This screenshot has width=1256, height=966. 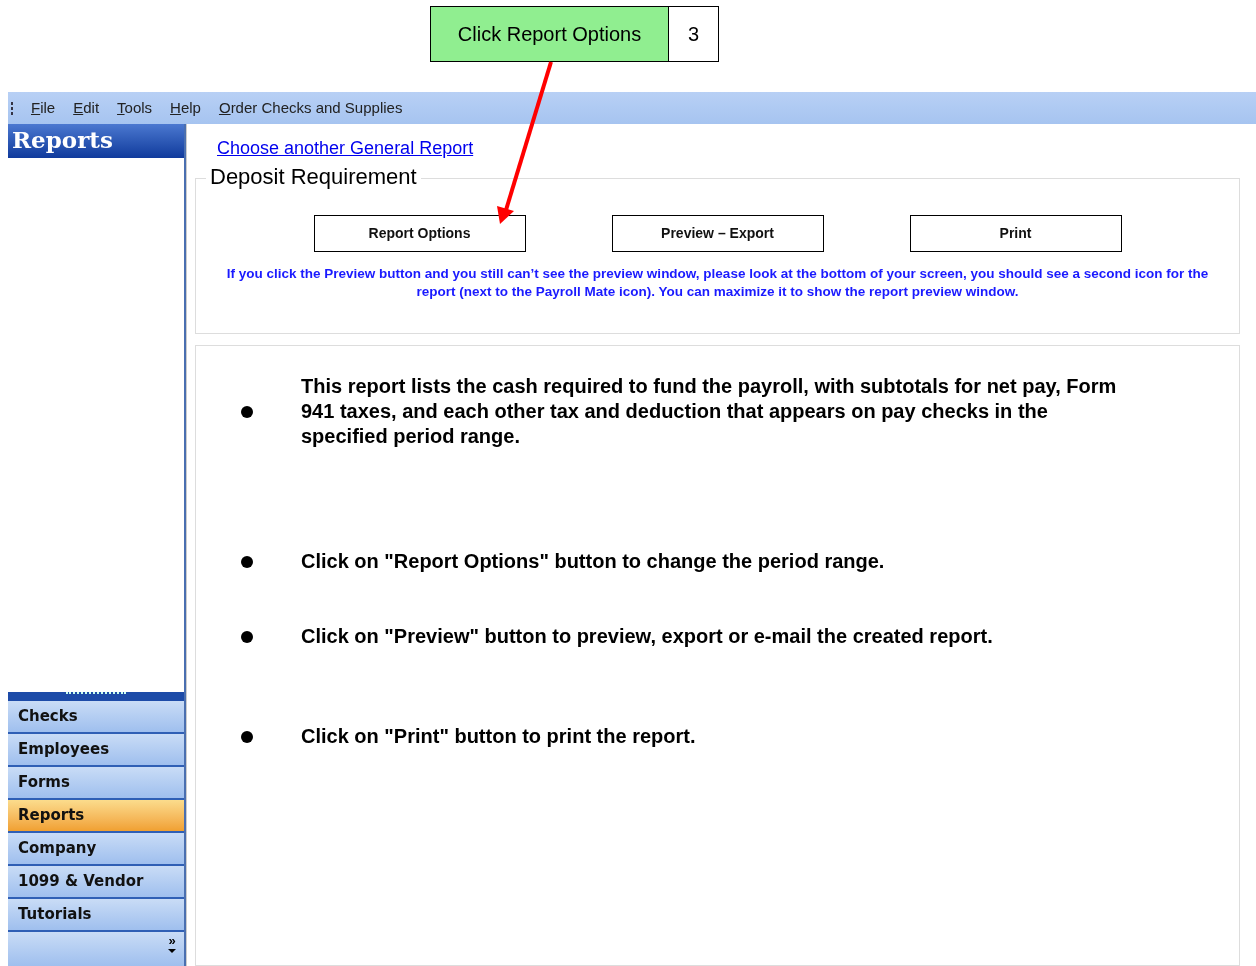 What do you see at coordinates (419, 233) in the screenshot?
I see `report-button: Report Options` at bounding box center [419, 233].